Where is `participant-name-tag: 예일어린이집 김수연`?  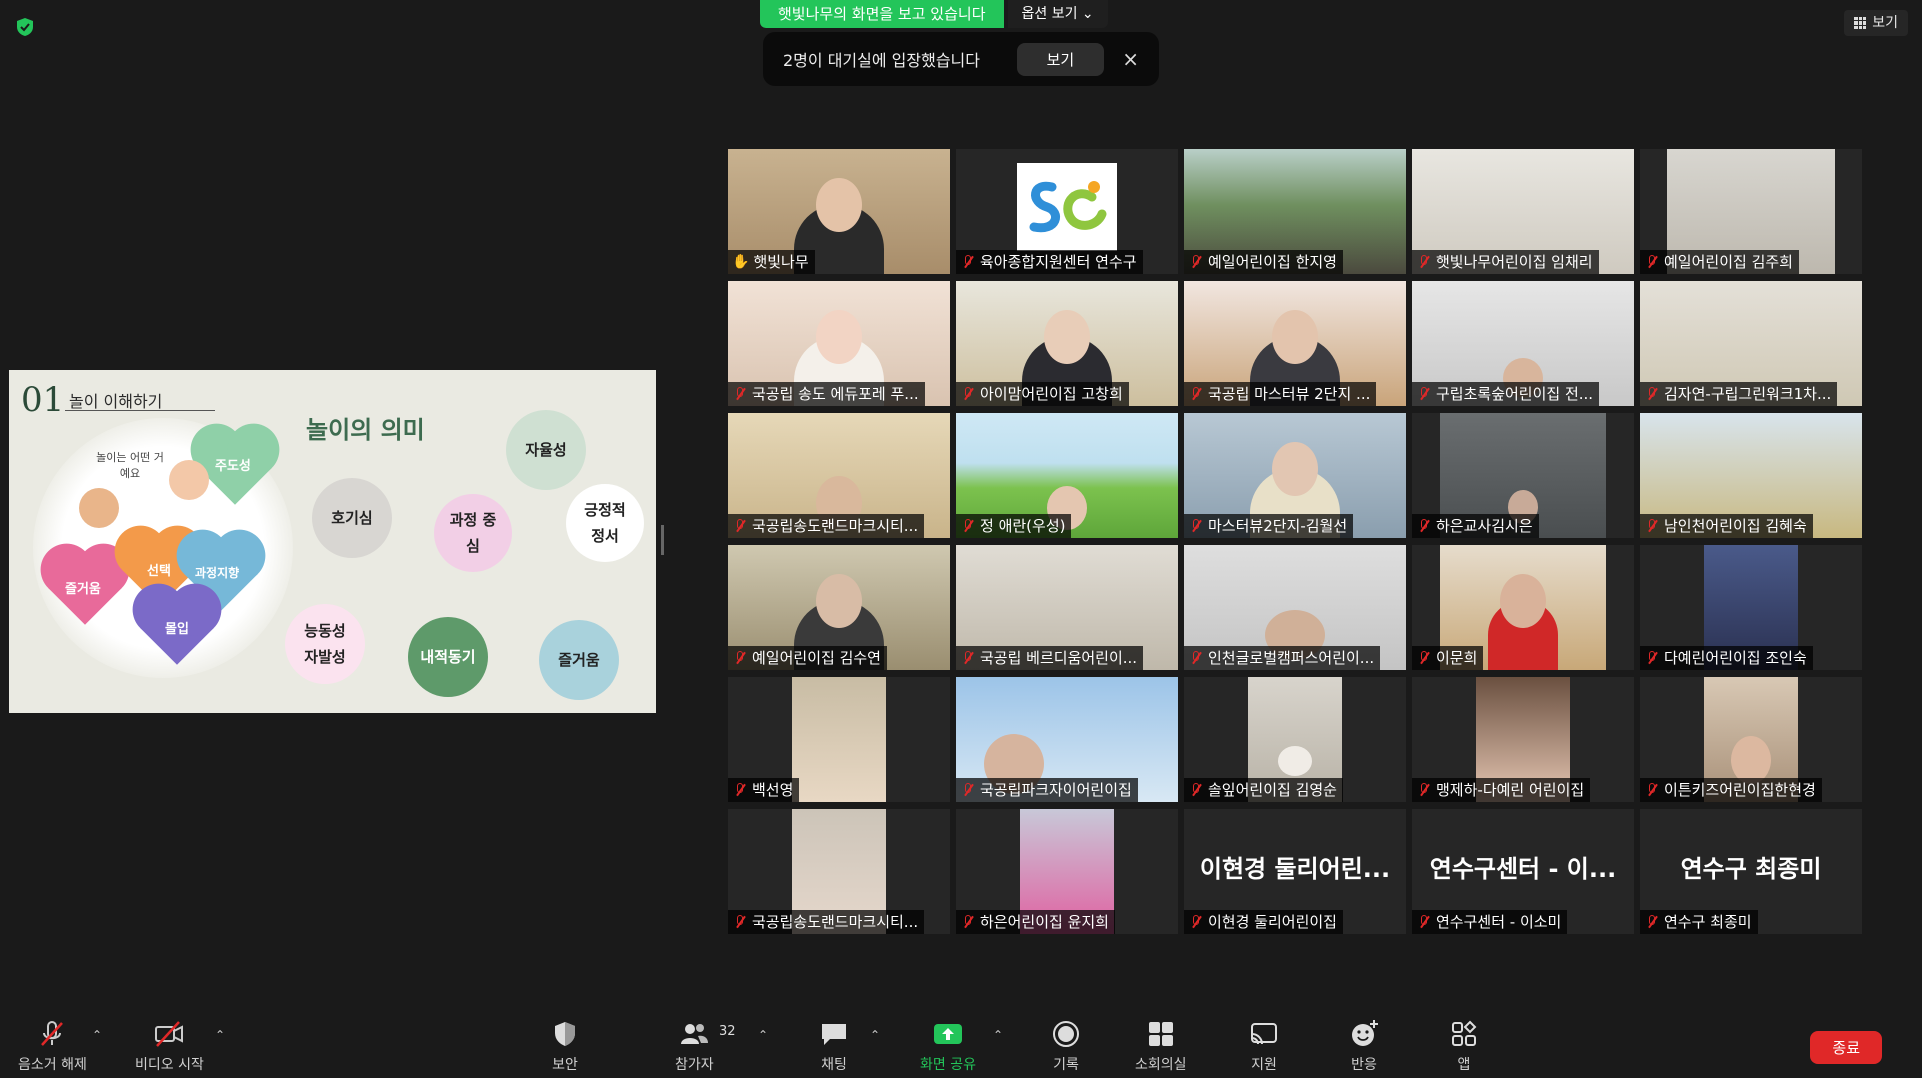 participant-name-tag: 예일어린이집 김수연 is located at coordinates (807, 658).